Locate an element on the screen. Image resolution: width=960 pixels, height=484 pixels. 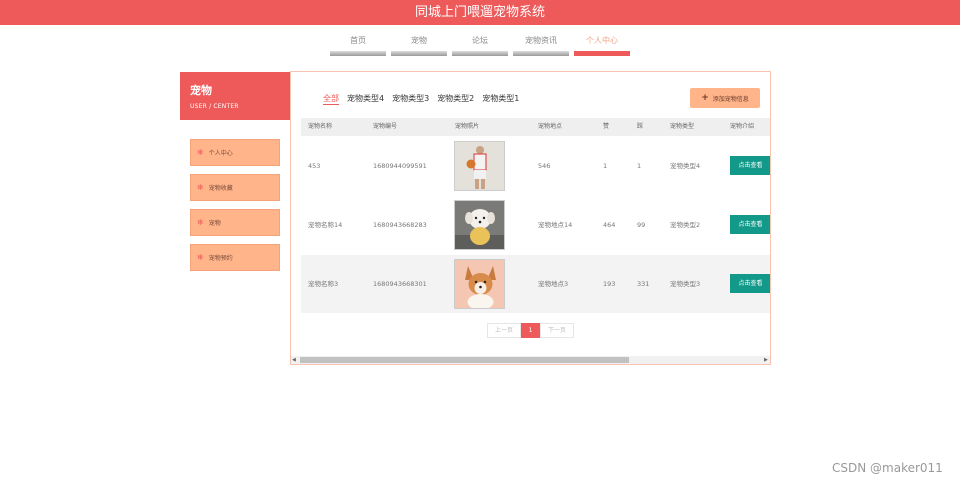
col-intro: 宠物介绍 is located at coordinates (742, 126).